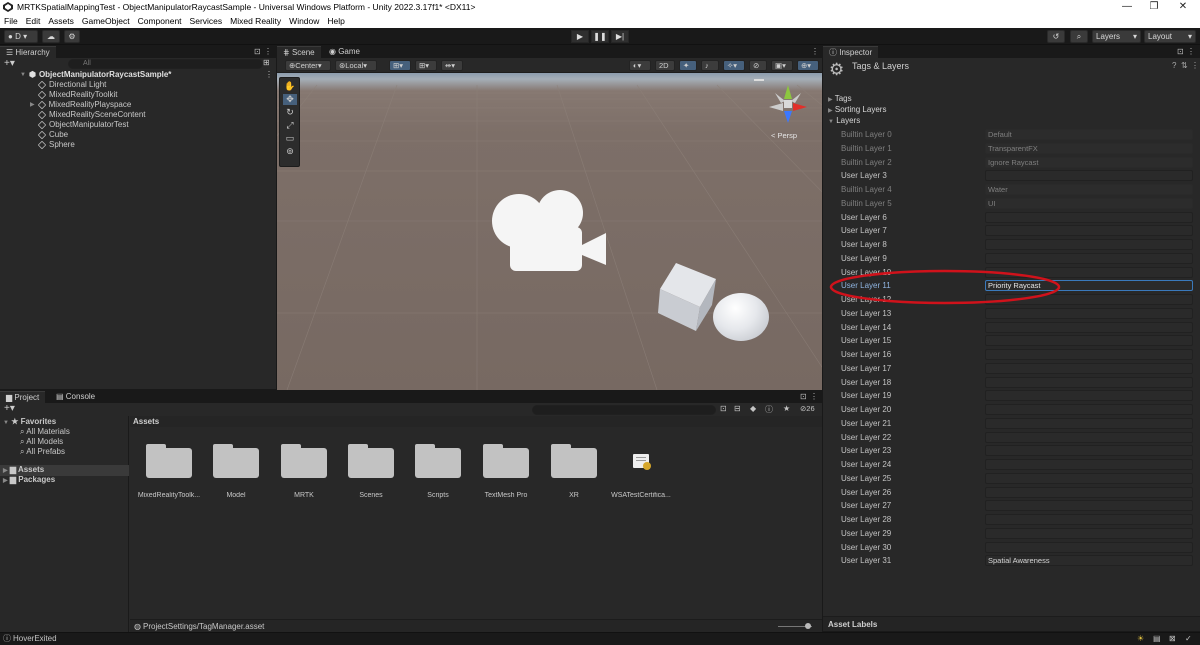 Image resolution: width=1200 pixels, height=645 pixels. I want to click on network-icon: ⊠, so click(1172, 639).